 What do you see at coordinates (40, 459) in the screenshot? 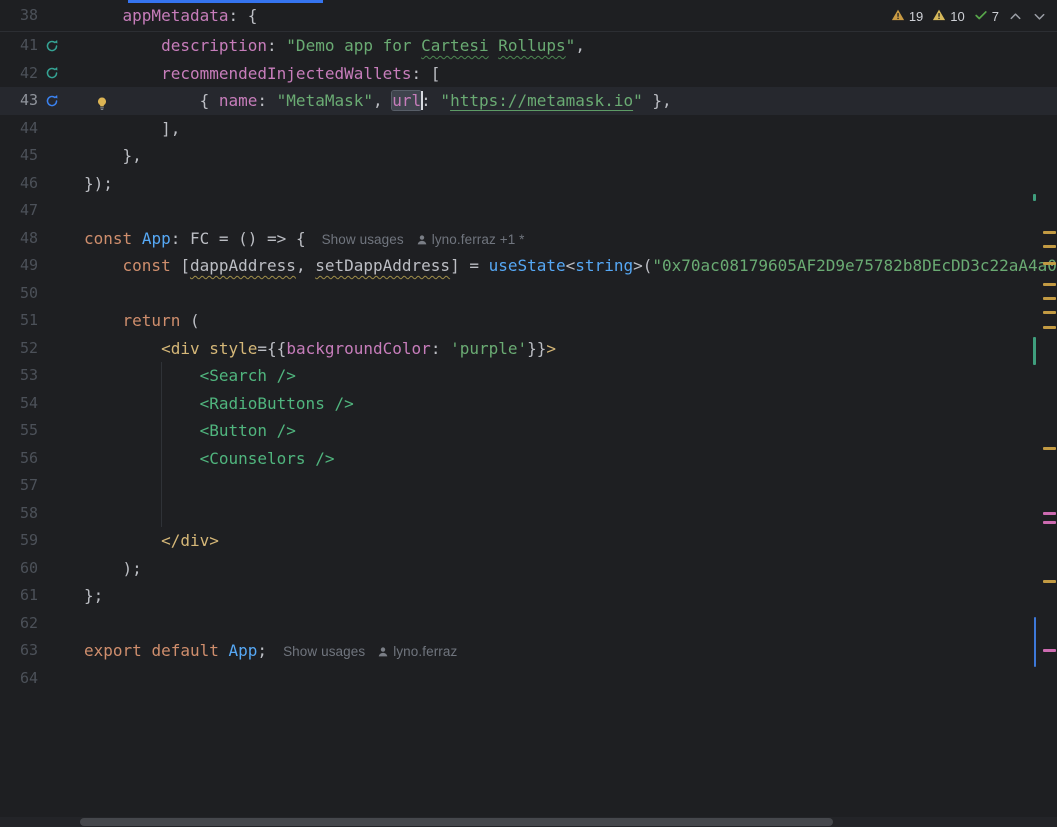
I see `gutter: 56` at bounding box center [40, 459].